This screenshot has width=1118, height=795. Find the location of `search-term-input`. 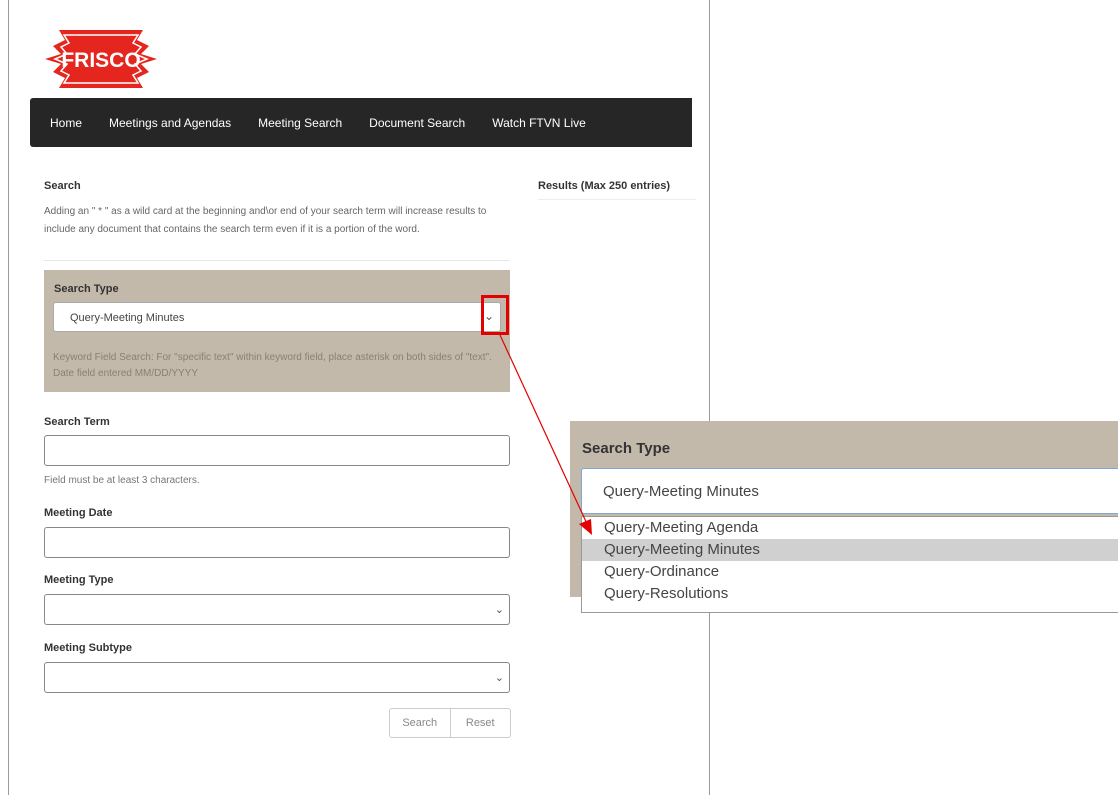

search-term-input is located at coordinates (277, 450).